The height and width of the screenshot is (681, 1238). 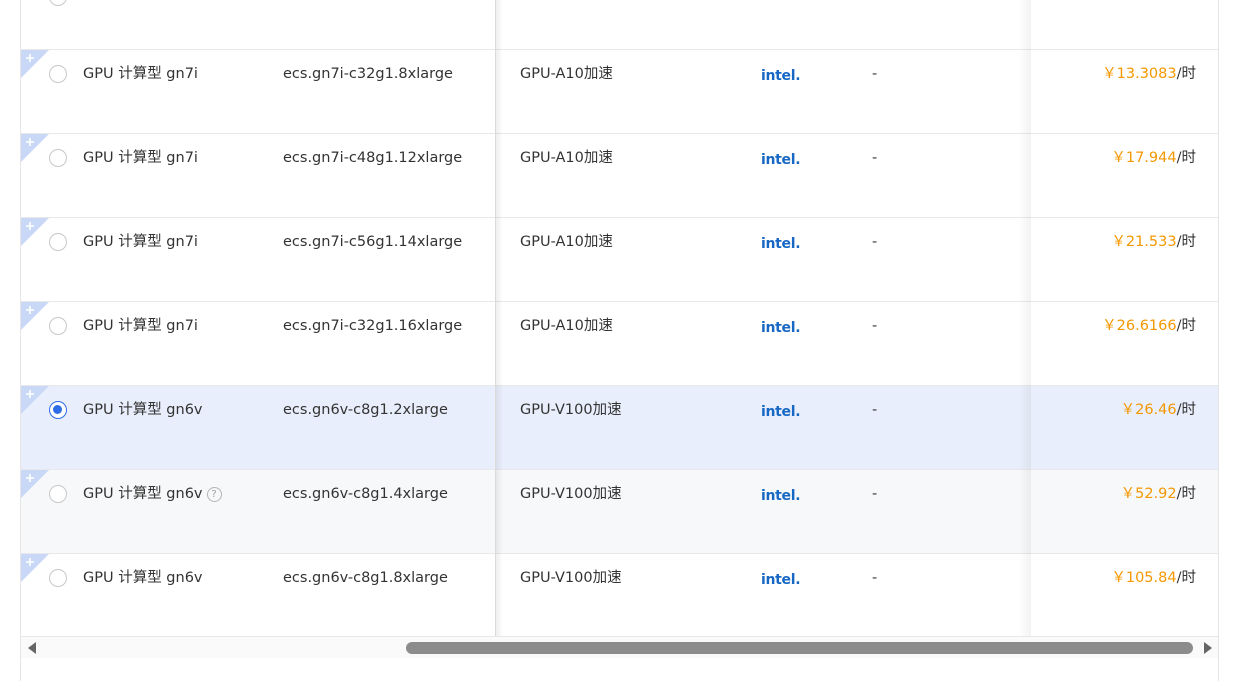 What do you see at coordinates (1148, 494) in the screenshot?
I see `price-amount: ￥52.92` at bounding box center [1148, 494].